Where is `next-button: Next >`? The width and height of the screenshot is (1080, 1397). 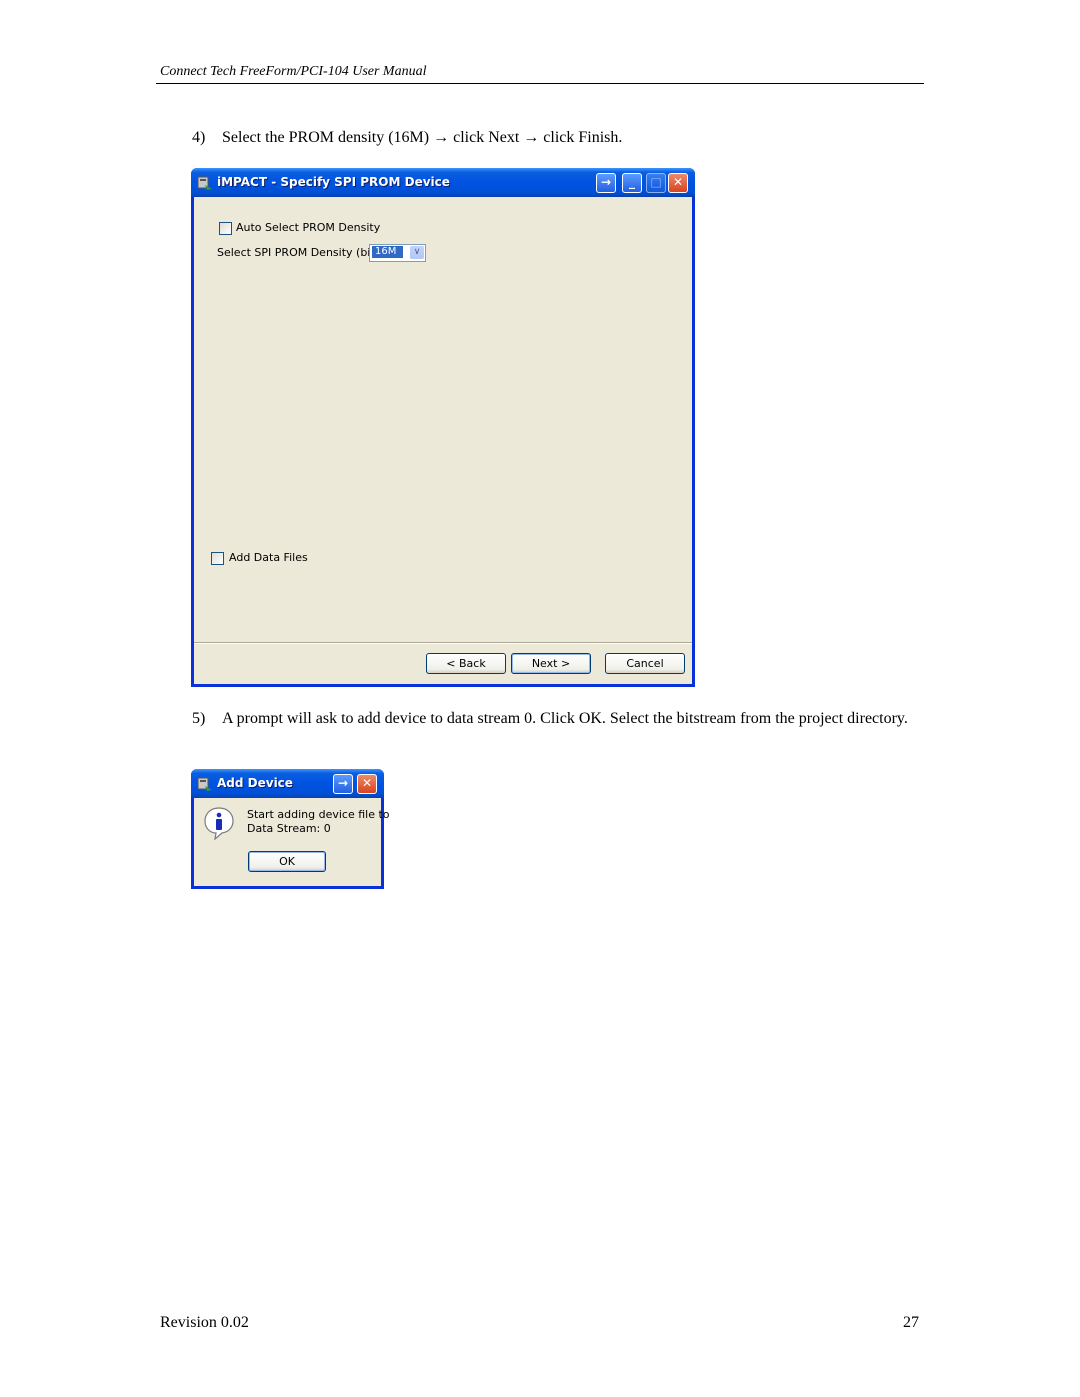 next-button: Next > is located at coordinates (551, 663).